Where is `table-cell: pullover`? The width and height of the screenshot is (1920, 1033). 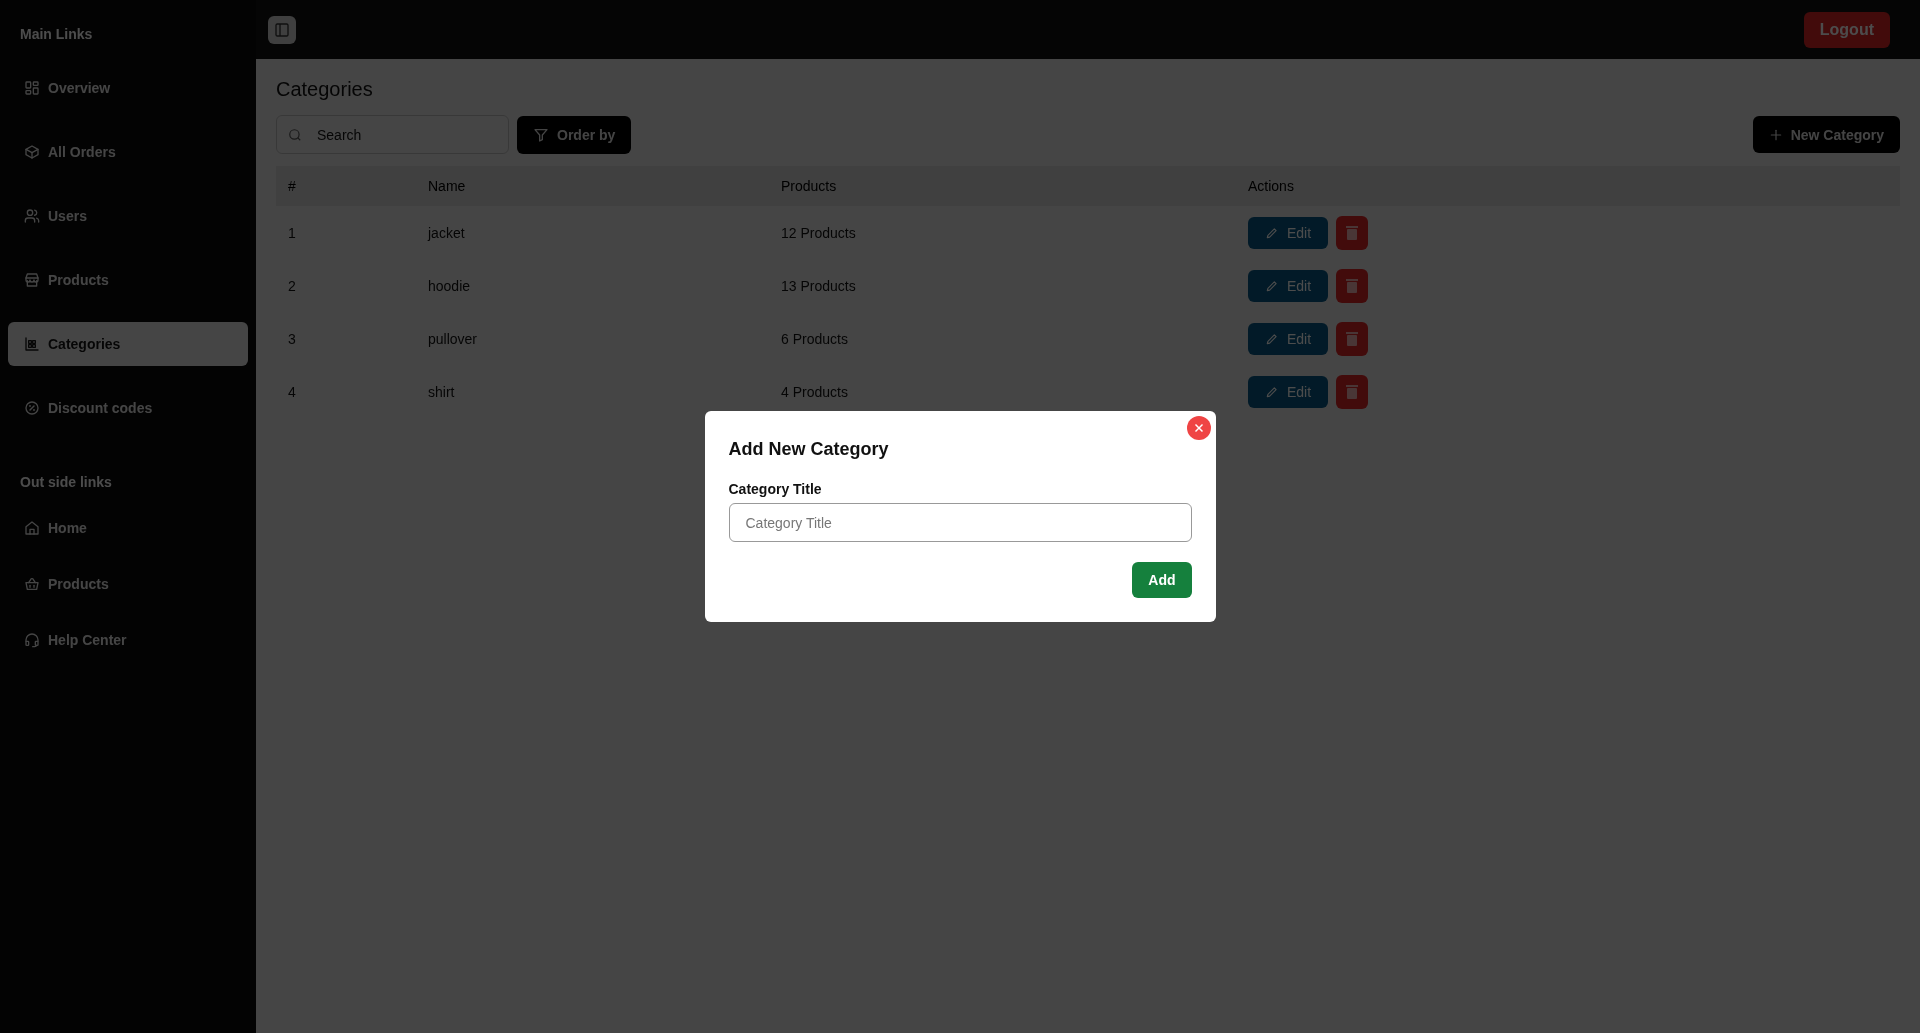 table-cell: pullover is located at coordinates (453, 338).